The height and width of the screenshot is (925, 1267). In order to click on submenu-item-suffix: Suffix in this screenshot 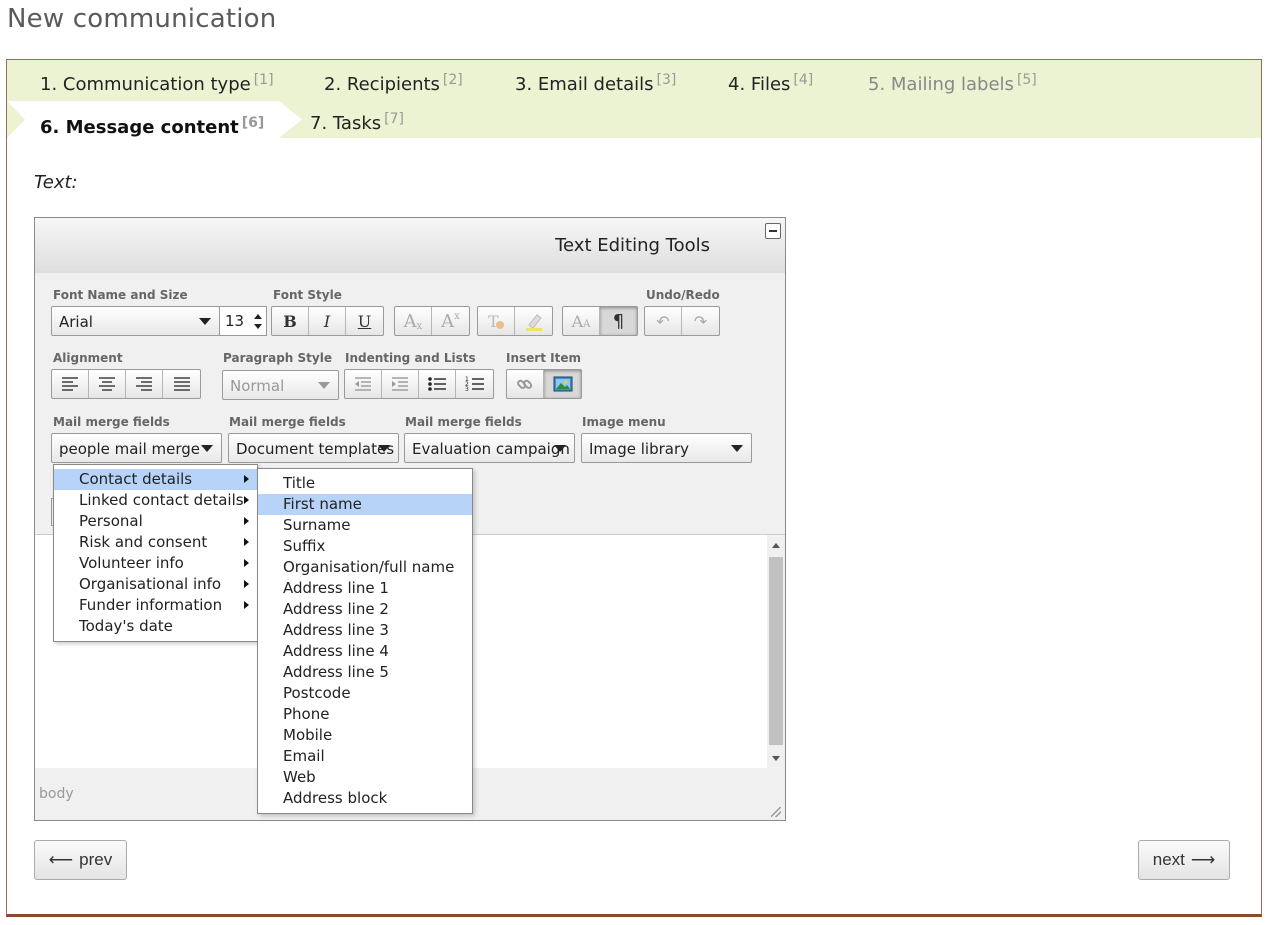, I will do `click(365, 546)`.